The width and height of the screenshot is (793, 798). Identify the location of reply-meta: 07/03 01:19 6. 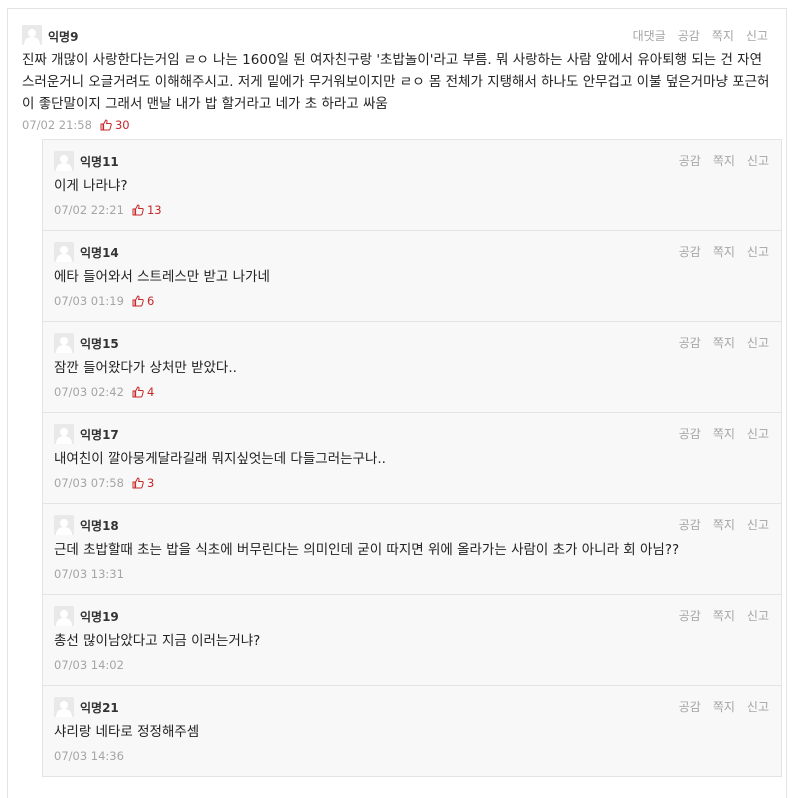
(104, 301).